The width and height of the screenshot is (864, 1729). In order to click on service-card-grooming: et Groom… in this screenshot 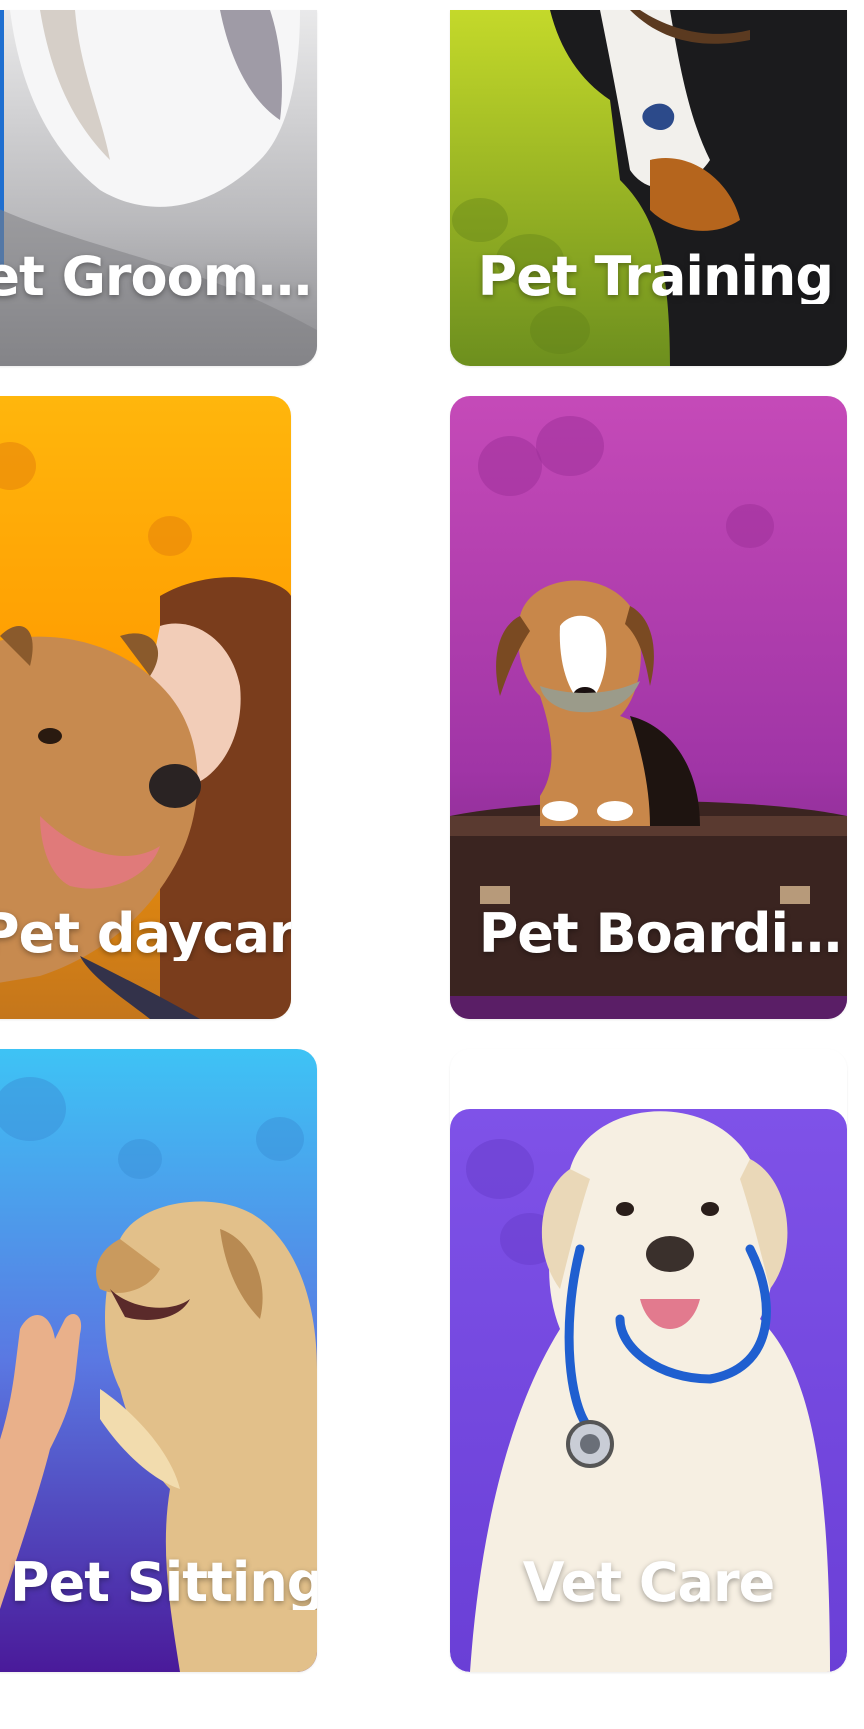, I will do `click(158, 188)`.